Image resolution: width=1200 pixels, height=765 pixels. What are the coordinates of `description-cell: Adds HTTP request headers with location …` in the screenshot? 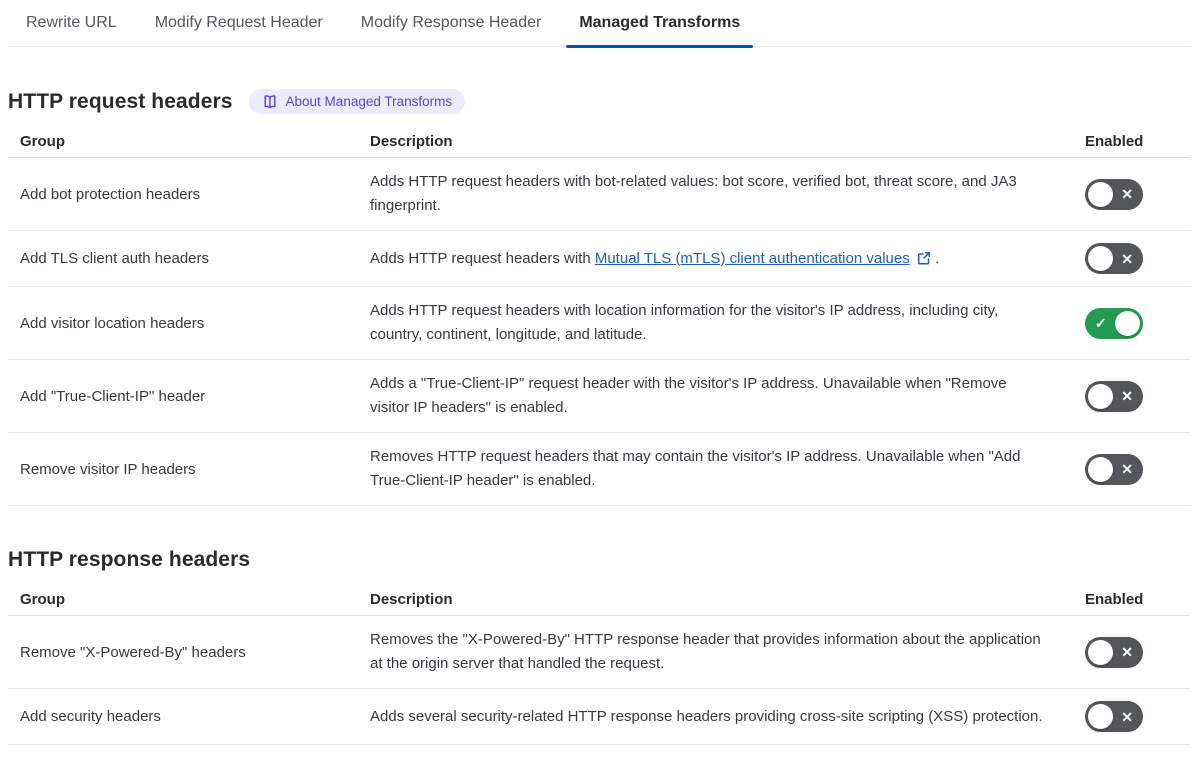 It's located at (715, 323).